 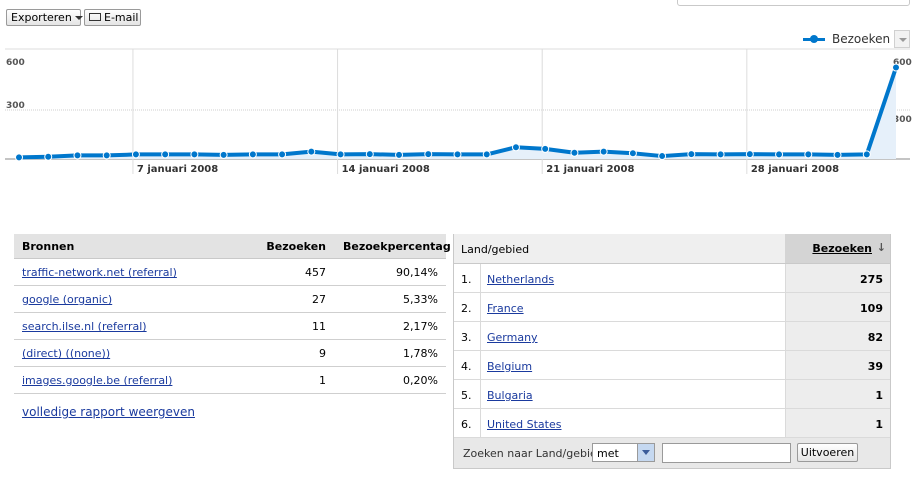 I want to click on table-row: 2. France 109, so click(x=672, y=307).